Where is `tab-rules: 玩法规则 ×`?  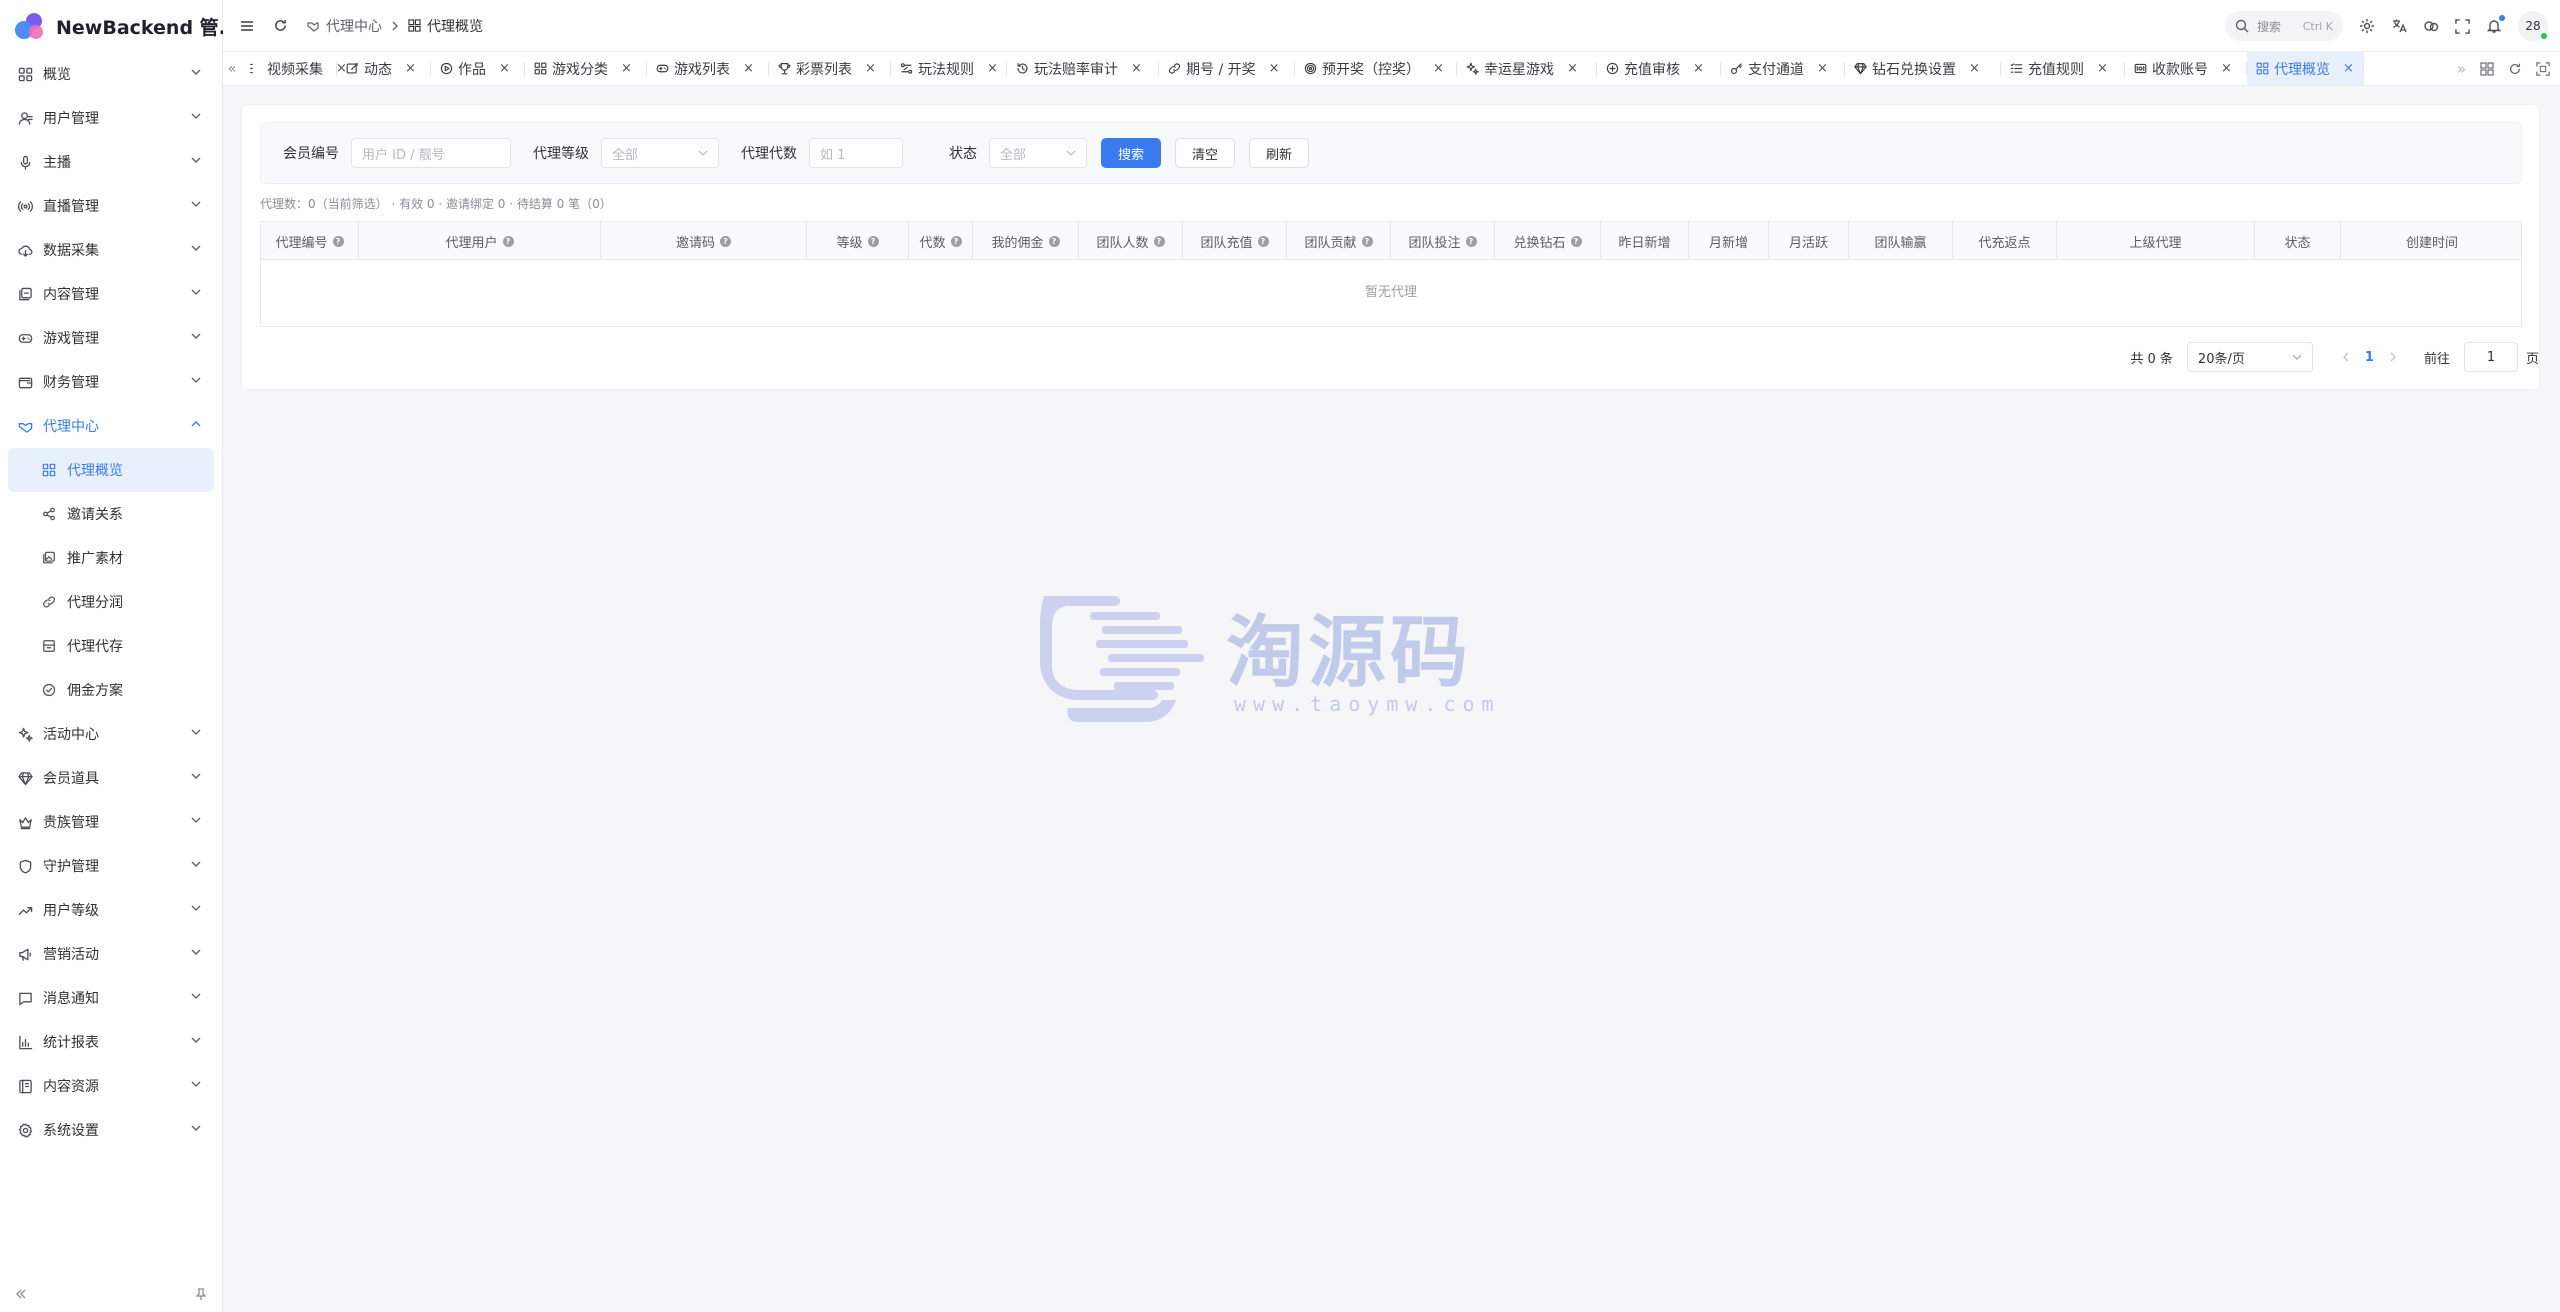 tab-rules: 玩法规则 × is located at coordinates (949, 68).